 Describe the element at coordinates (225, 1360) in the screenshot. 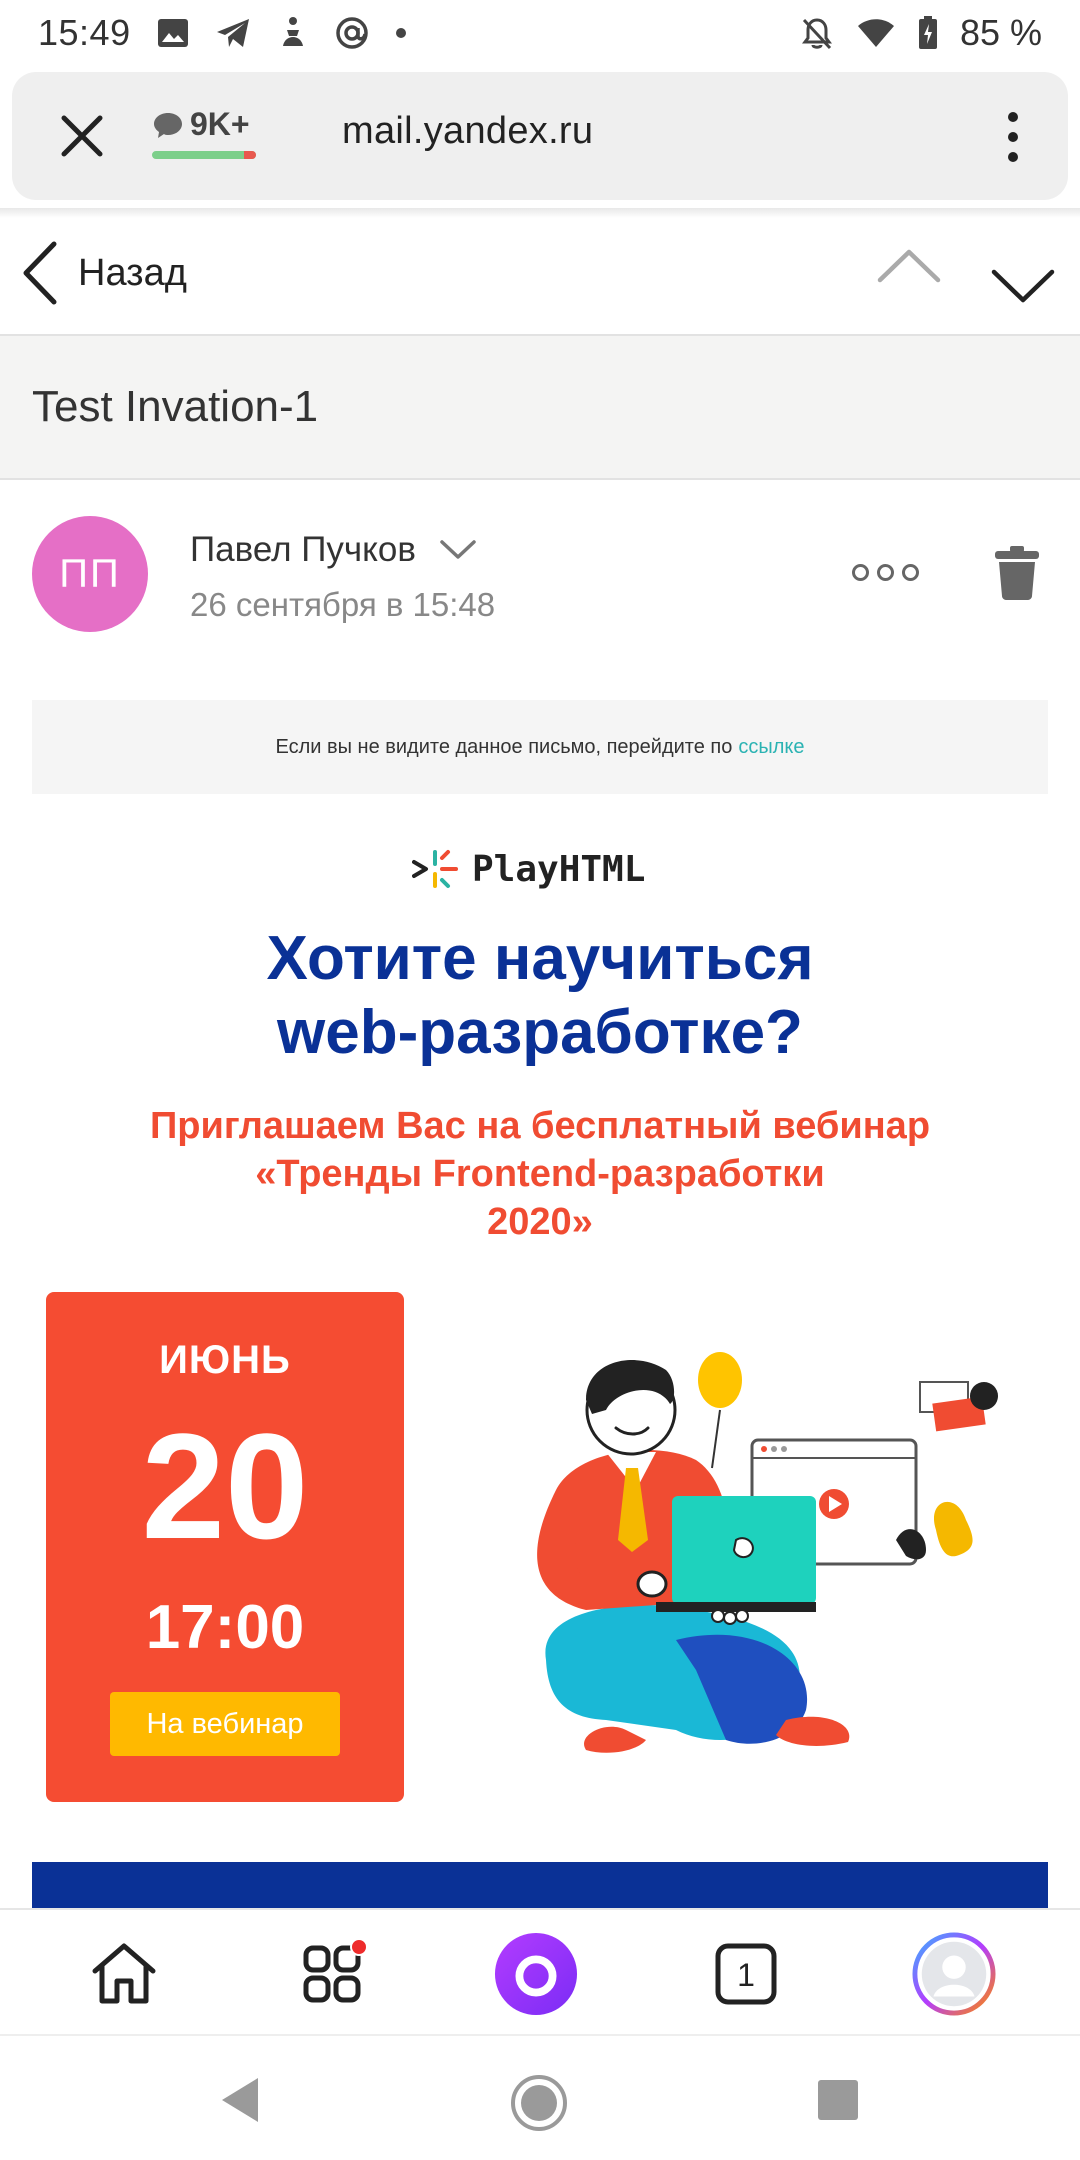

I see `event-month: ИЮНЬ` at that location.